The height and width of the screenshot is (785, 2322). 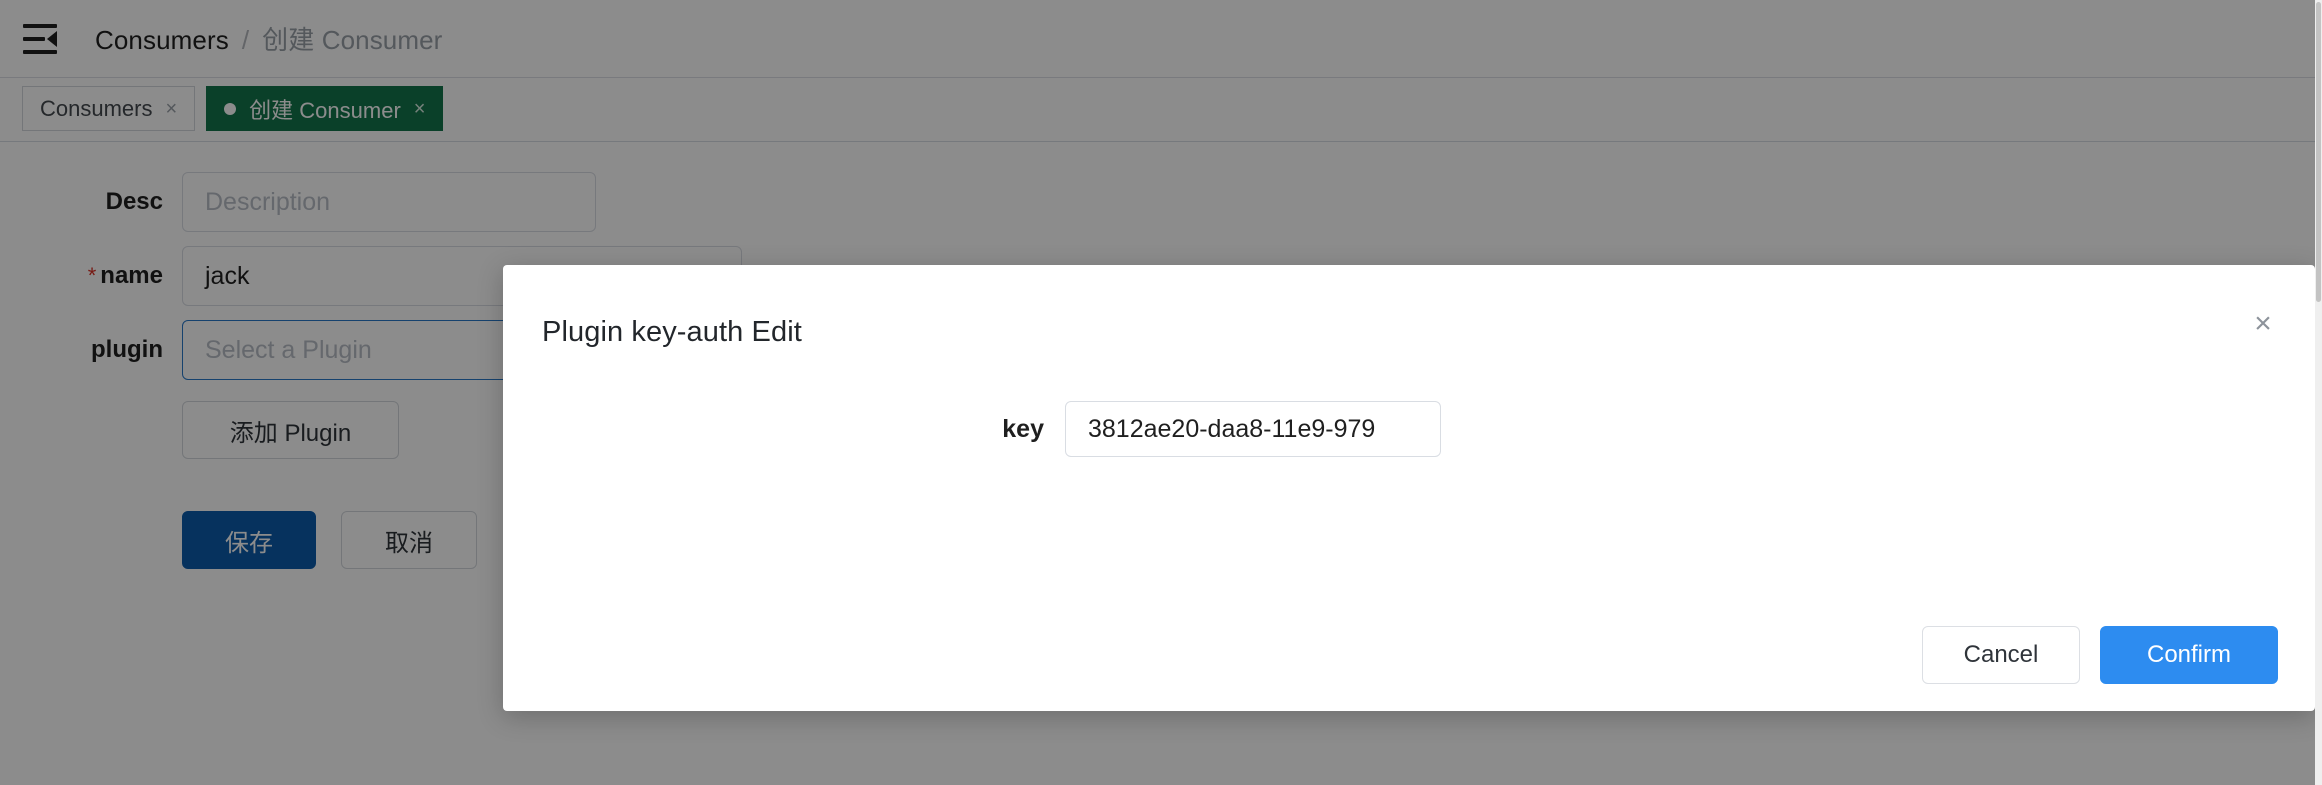 What do you see at coordinates (2263, 324) in the screenshot?
I see `close-icon: ×` at bounding box center [2263, 324].